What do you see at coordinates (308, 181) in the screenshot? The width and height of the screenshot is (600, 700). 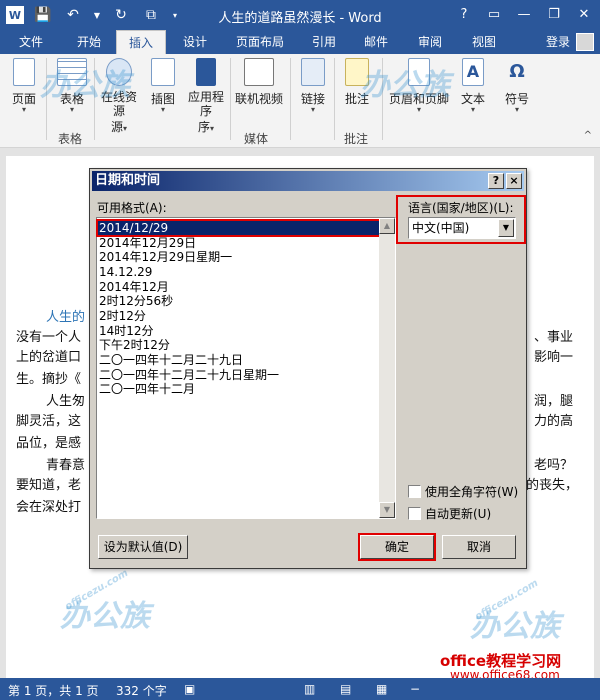 I see `dialog-title: 日期和时间 ? ×` at bounding box center [308, 181].